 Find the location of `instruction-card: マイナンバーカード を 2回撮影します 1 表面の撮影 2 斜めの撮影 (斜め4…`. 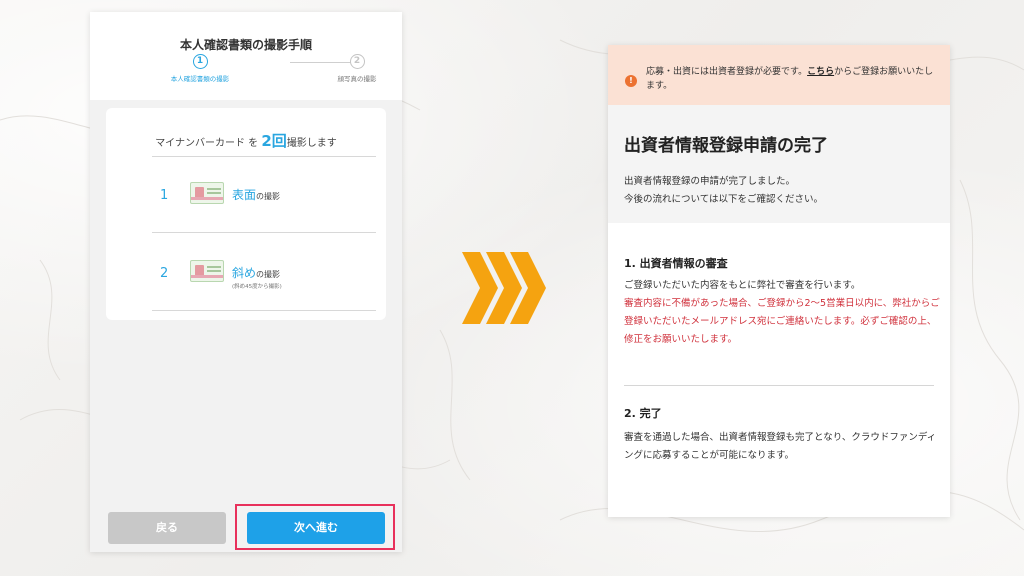

instruction-card: マイナンバーカード を 2回撮影します 1 表面の撮影 2 斜めの撮影 (斜め4… is located at coordinates (246, 214).